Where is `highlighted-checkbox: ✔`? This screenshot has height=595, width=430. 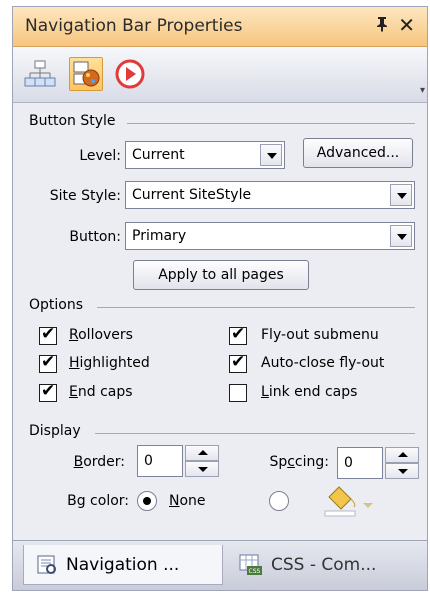
highlighted-checkbox: ✔ is located at coordinates (48, 362).